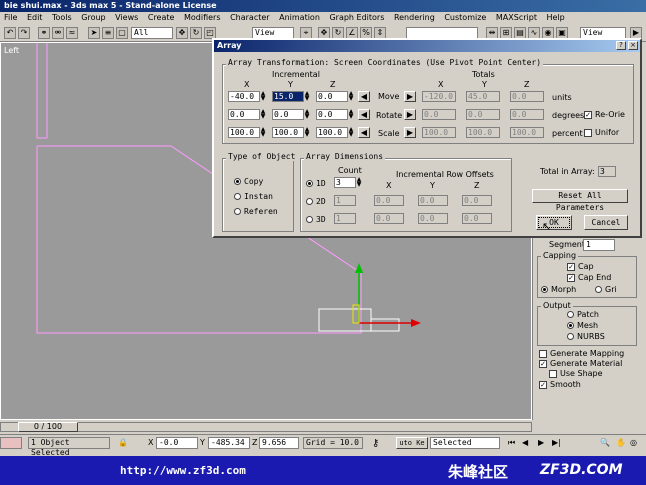 This screenshot has height=485, width=646. What do you see at coordinates (126, 17) in the screenshot?
I see `menu-views: Views` at bounding box center [126, 17].